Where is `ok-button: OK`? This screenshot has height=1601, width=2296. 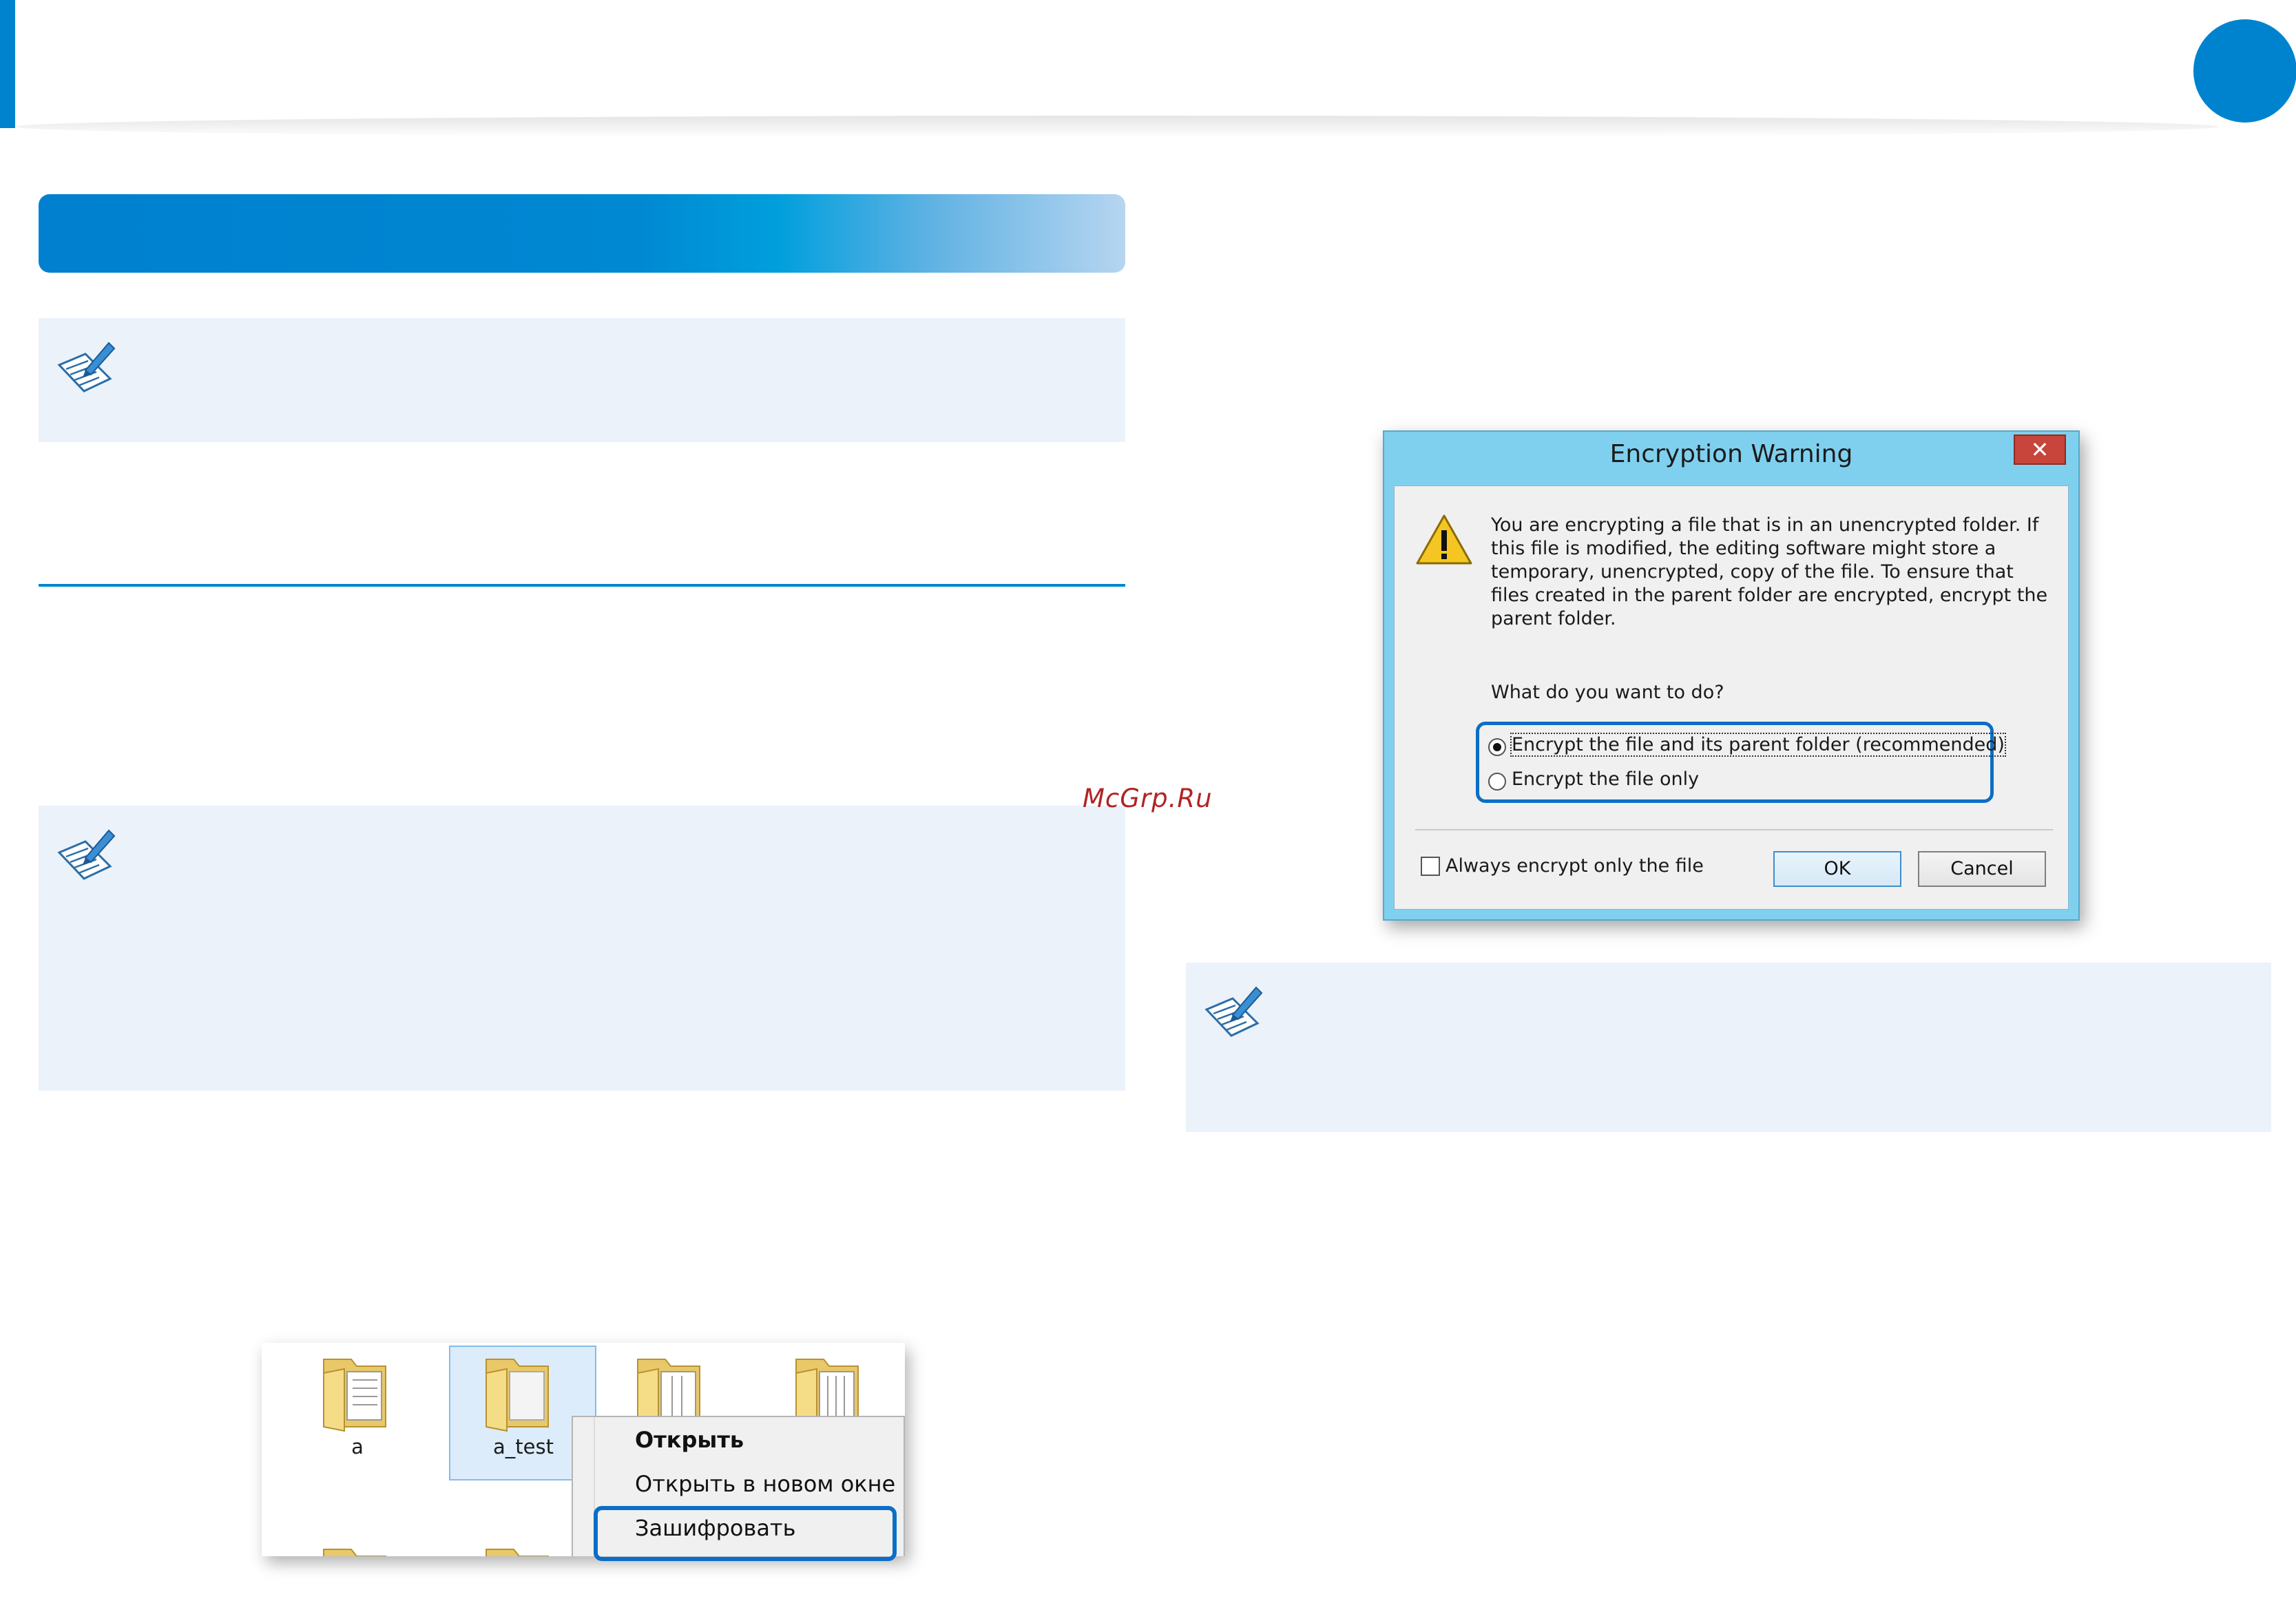 ok-button: OK is located at coordinates (1837, 869).